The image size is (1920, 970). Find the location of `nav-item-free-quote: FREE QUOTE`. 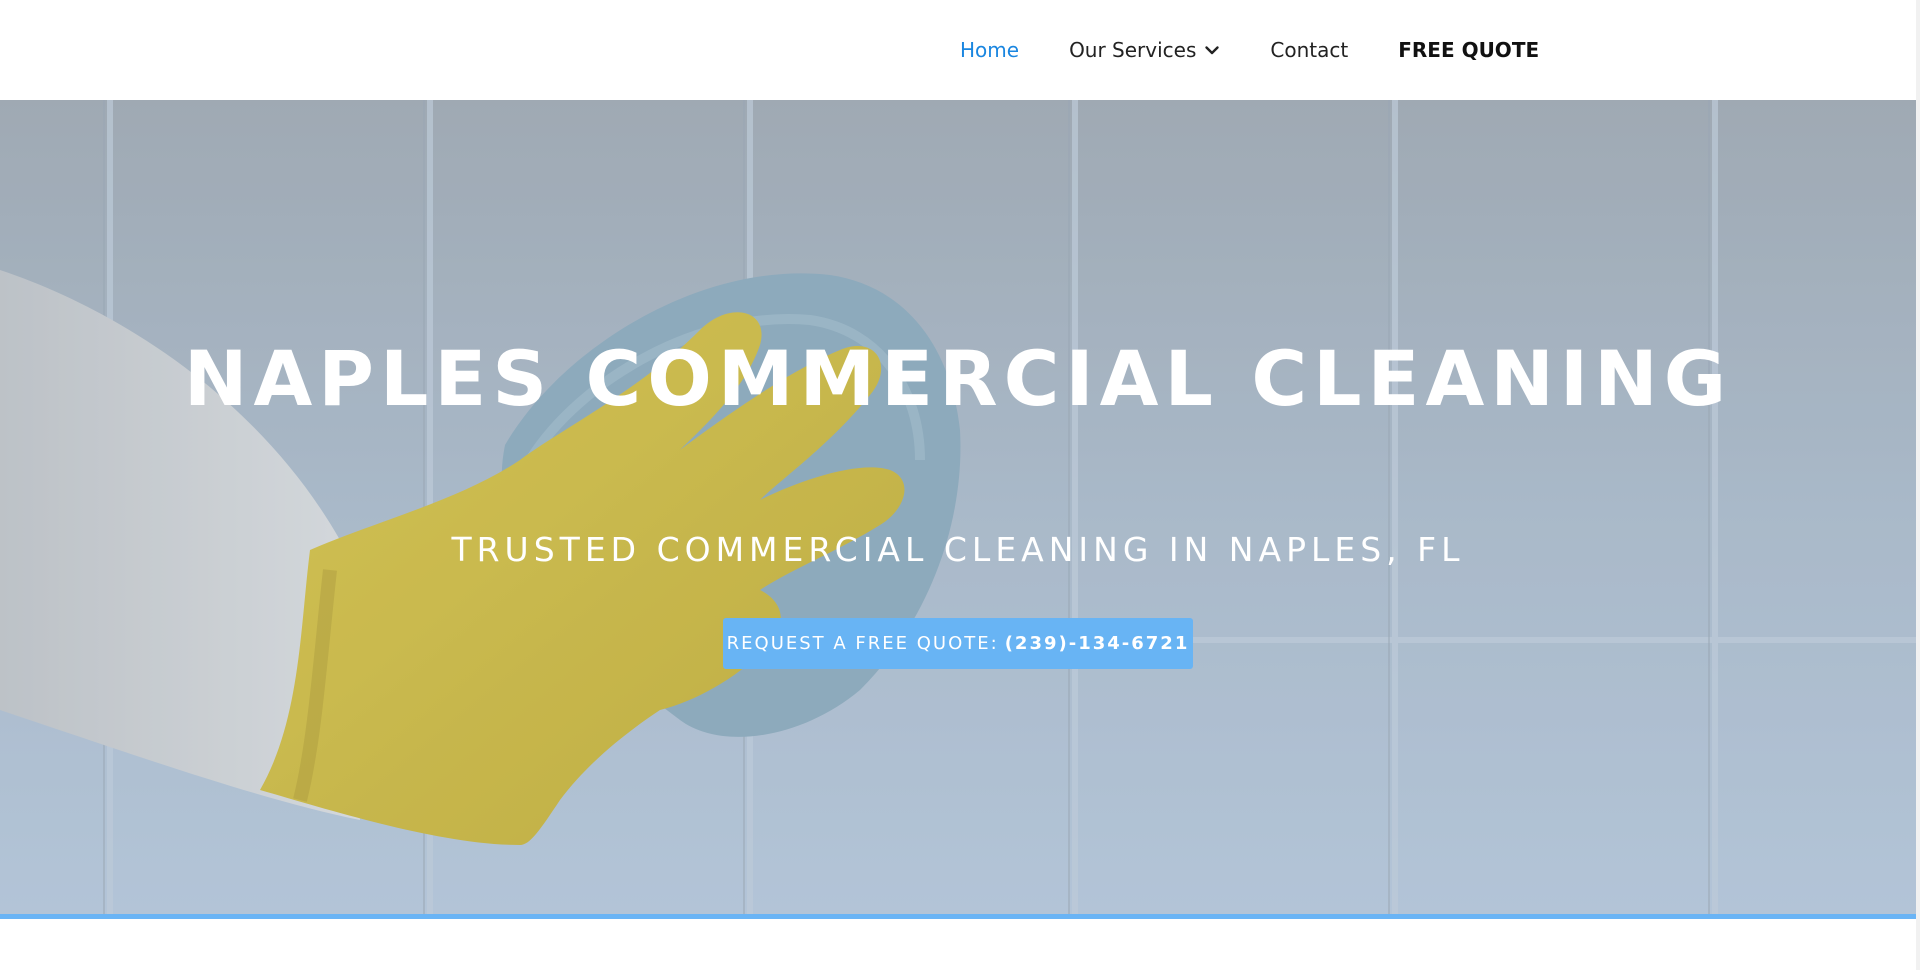

nav-item-free-quote: FREE QUOTE is located at coordinates (1468, 50).